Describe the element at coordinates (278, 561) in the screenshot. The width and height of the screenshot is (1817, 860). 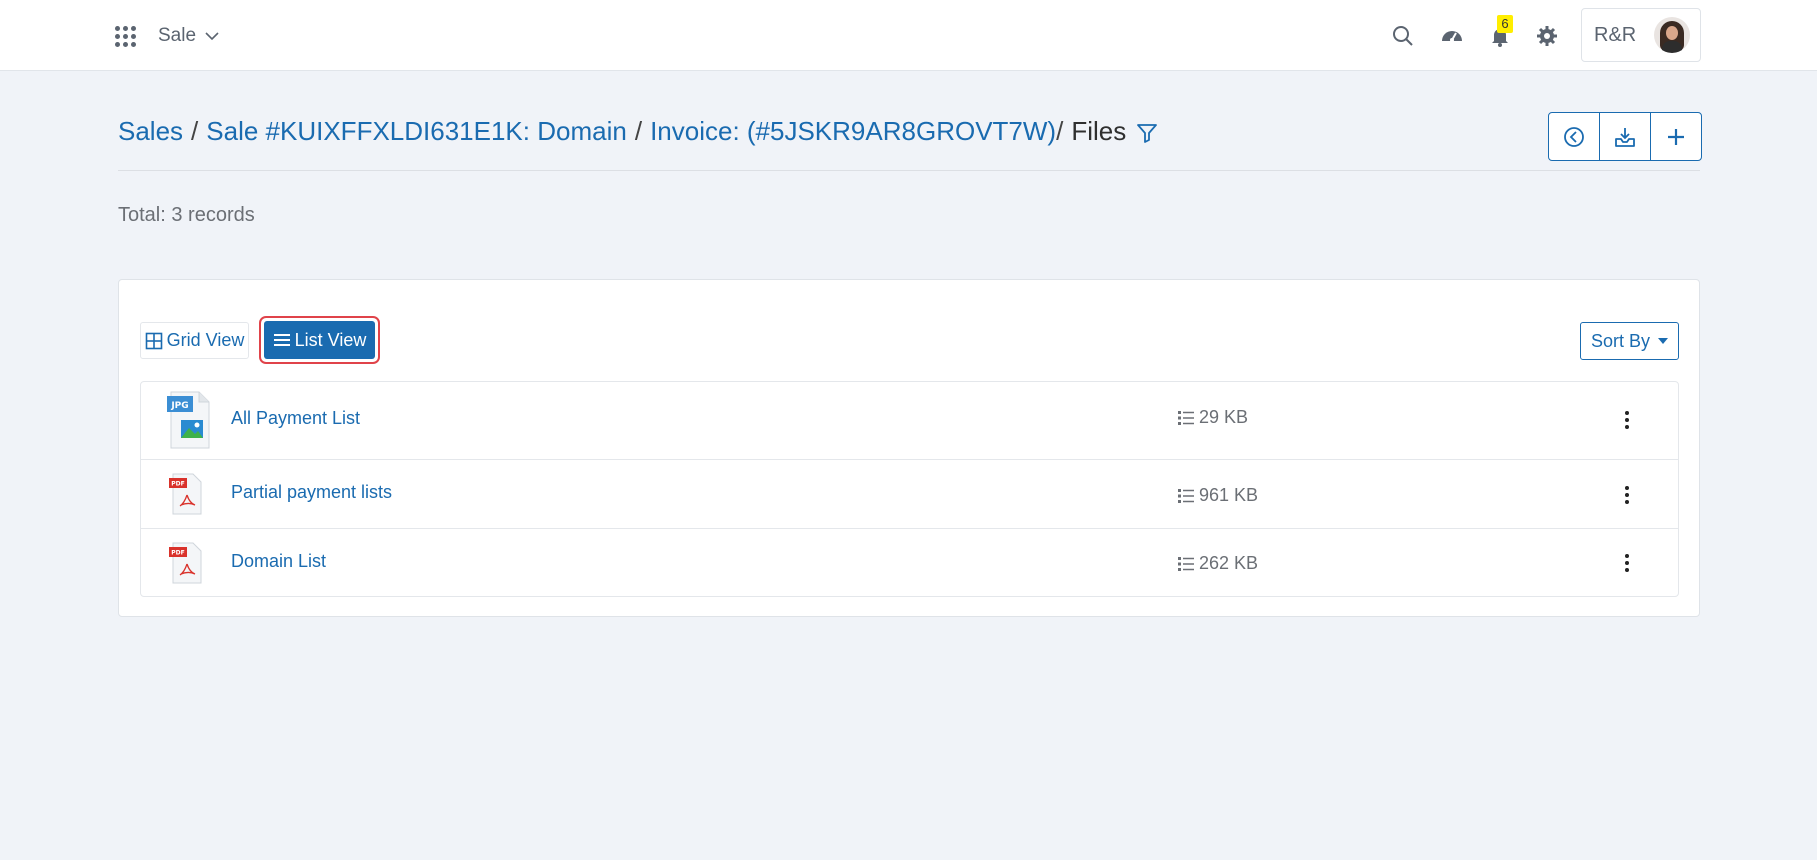
I see `file-name-link: Domain List` at that location.